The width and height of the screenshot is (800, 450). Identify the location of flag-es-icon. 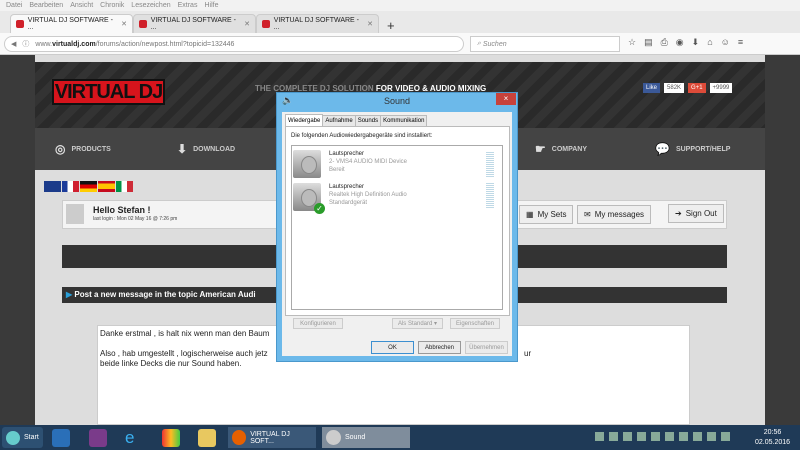
(106, 186).